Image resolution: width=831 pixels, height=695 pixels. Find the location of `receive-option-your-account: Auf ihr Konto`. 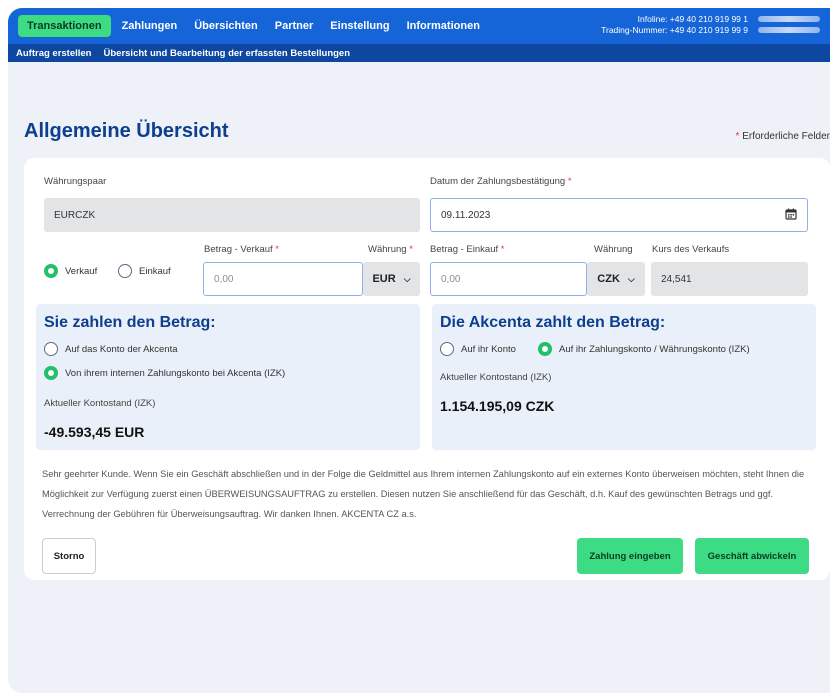

receive-option-your-account: Auf ihr Konto is located at coordinates (478, 349).